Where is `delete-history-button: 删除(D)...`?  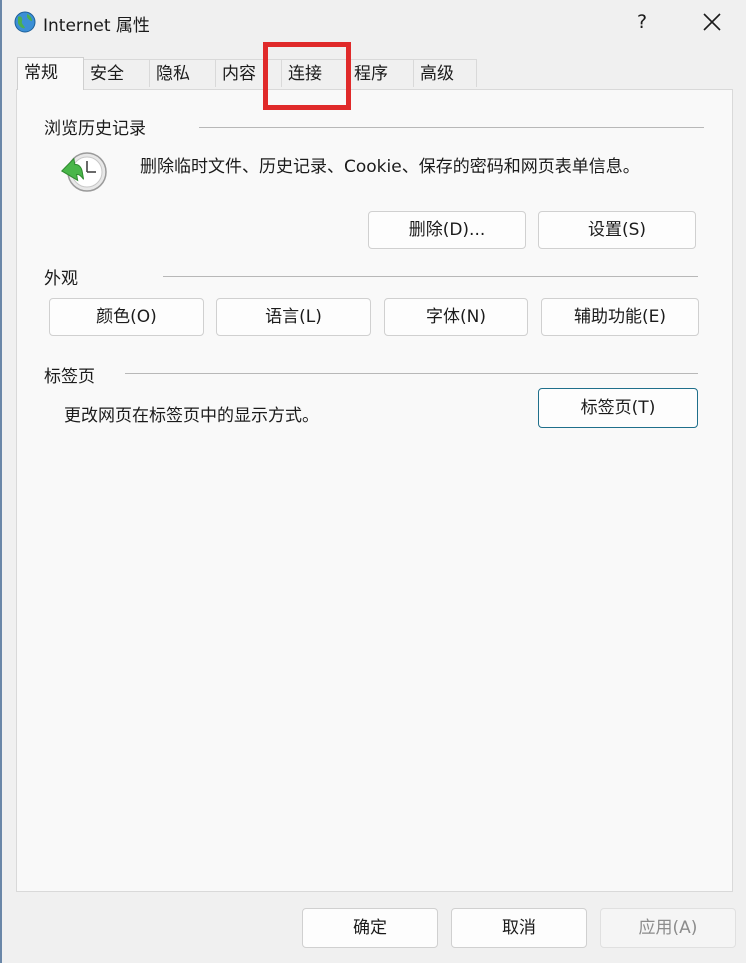 delete-history-button: 删除(D)... is located at coordinates (447, 230).